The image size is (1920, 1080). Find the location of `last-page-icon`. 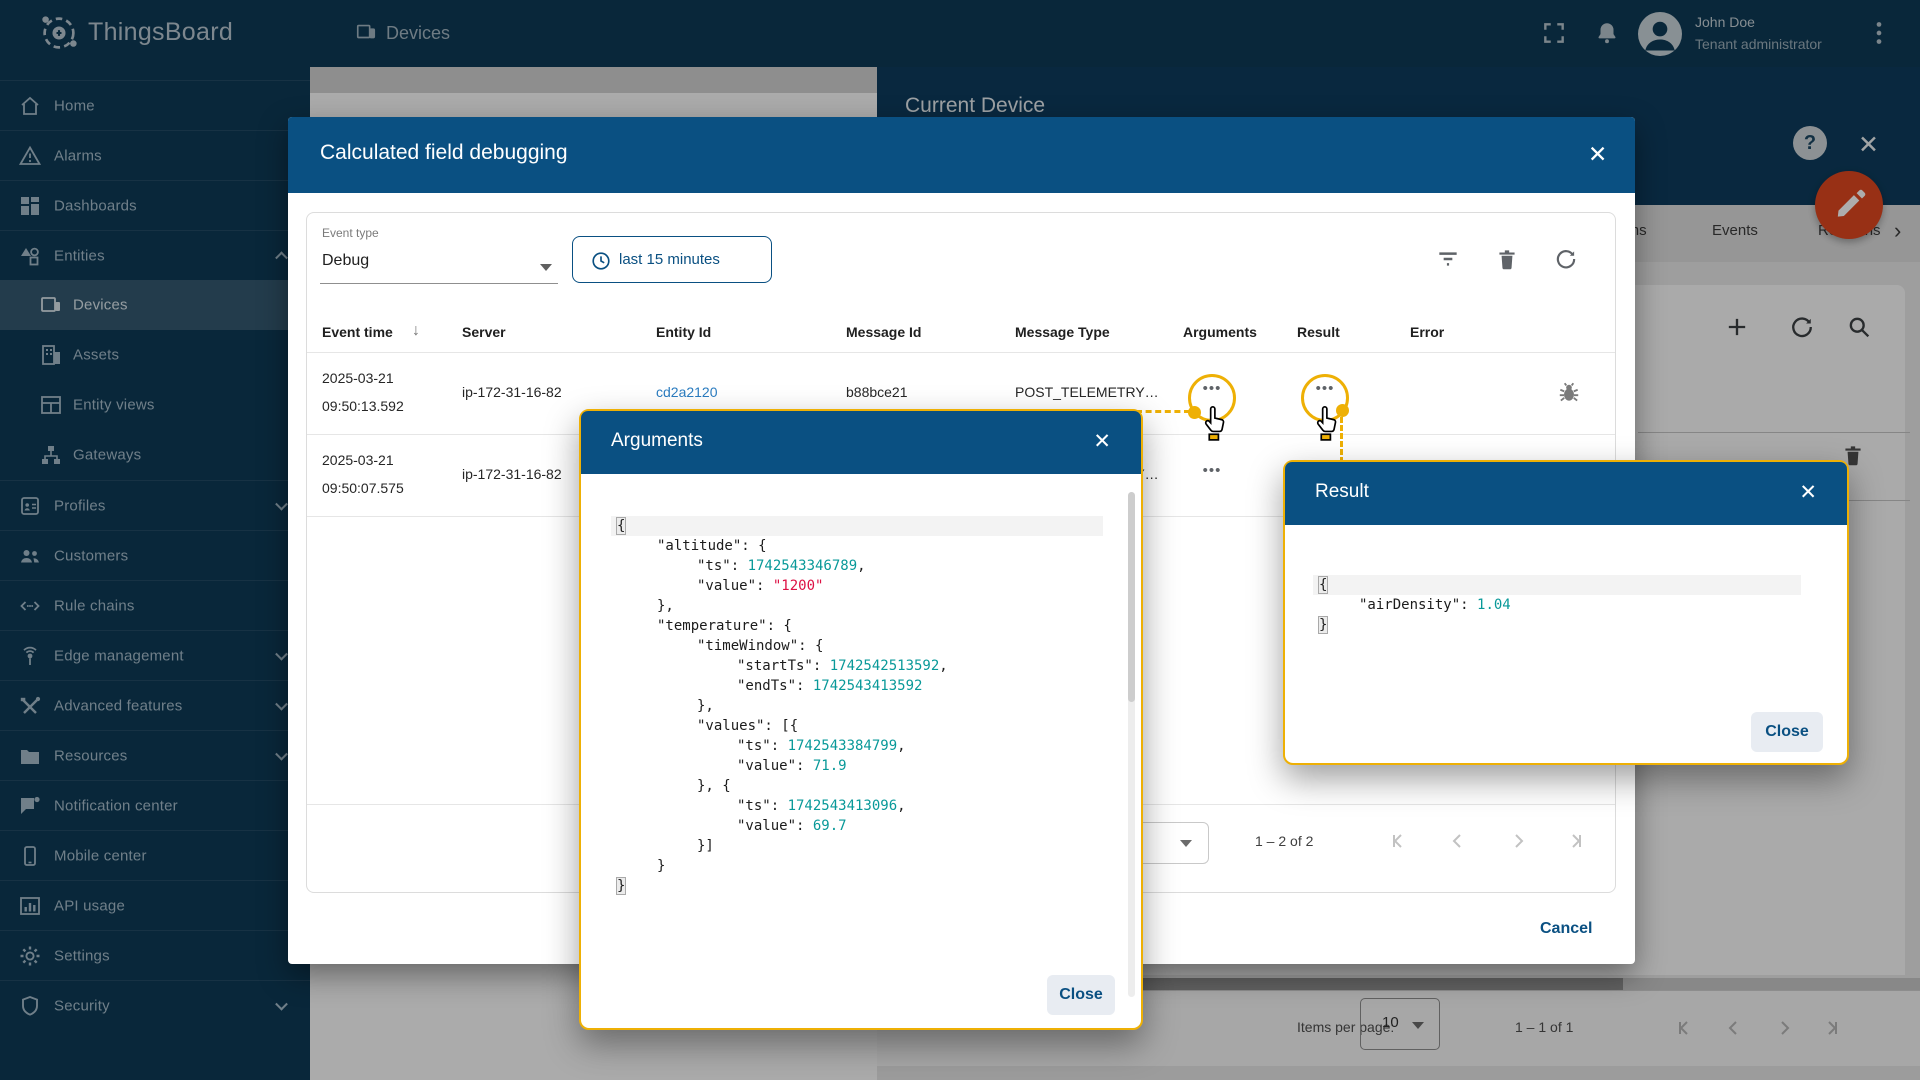

last-page-icon is located at coordinates (1576, 843).